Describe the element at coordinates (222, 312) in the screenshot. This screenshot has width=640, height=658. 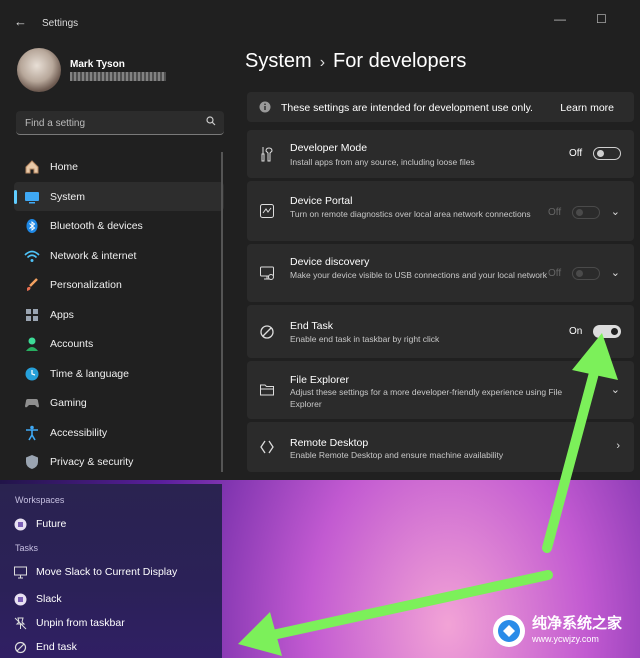
I see `sidebar-scrollbar` at that location.